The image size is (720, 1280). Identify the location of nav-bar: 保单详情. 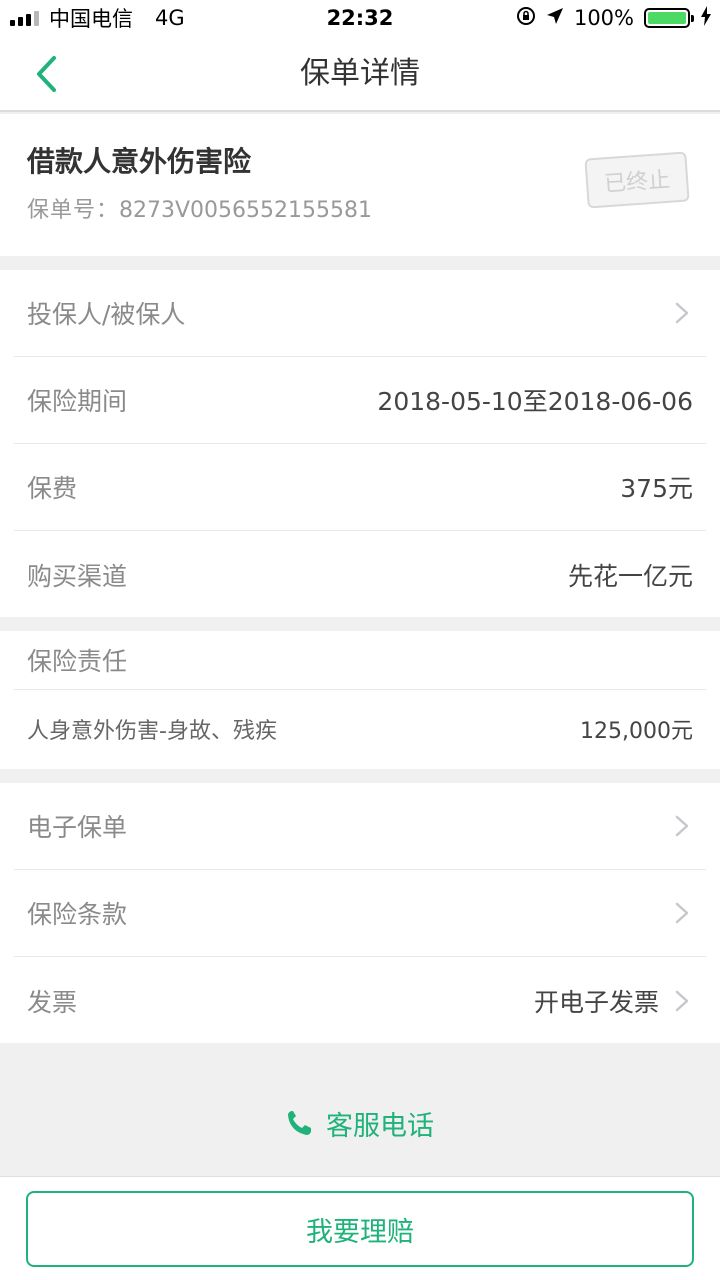
(360, 74).